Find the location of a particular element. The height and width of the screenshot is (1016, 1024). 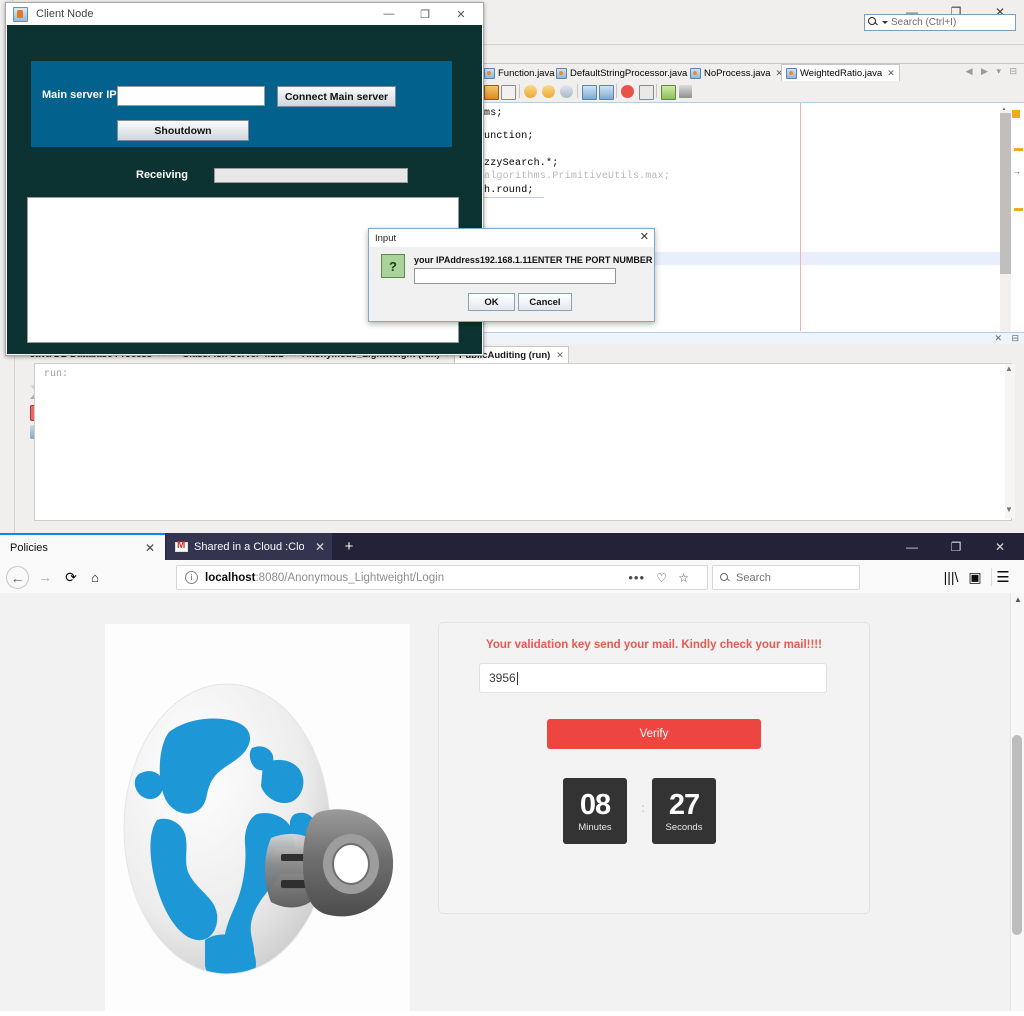

page-scrollbar-thumb is located at coordinates (1017, 835).